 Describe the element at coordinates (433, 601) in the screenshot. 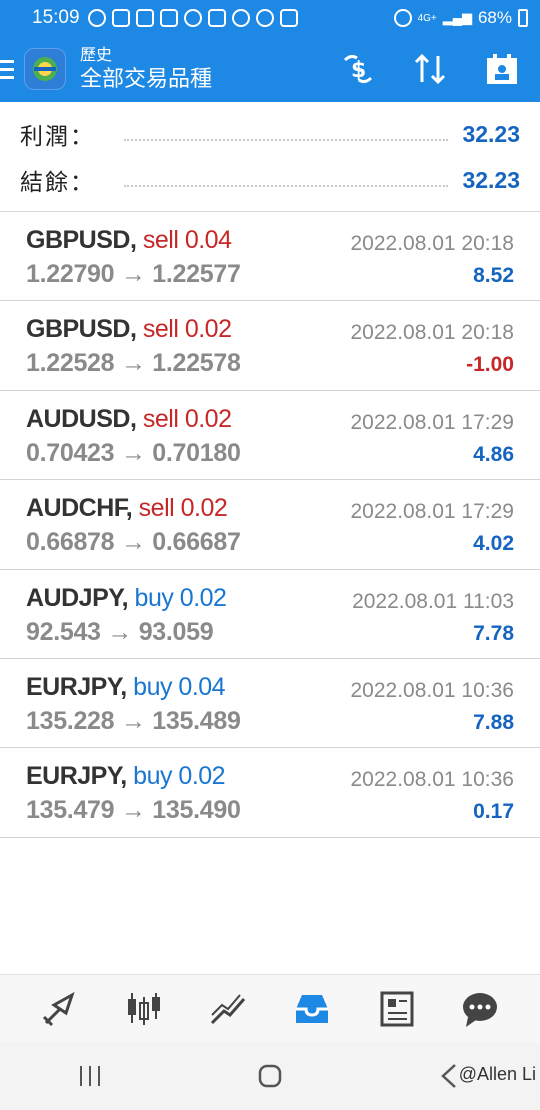

I see `trade-time: 2022.08.01 11:03` at that location.